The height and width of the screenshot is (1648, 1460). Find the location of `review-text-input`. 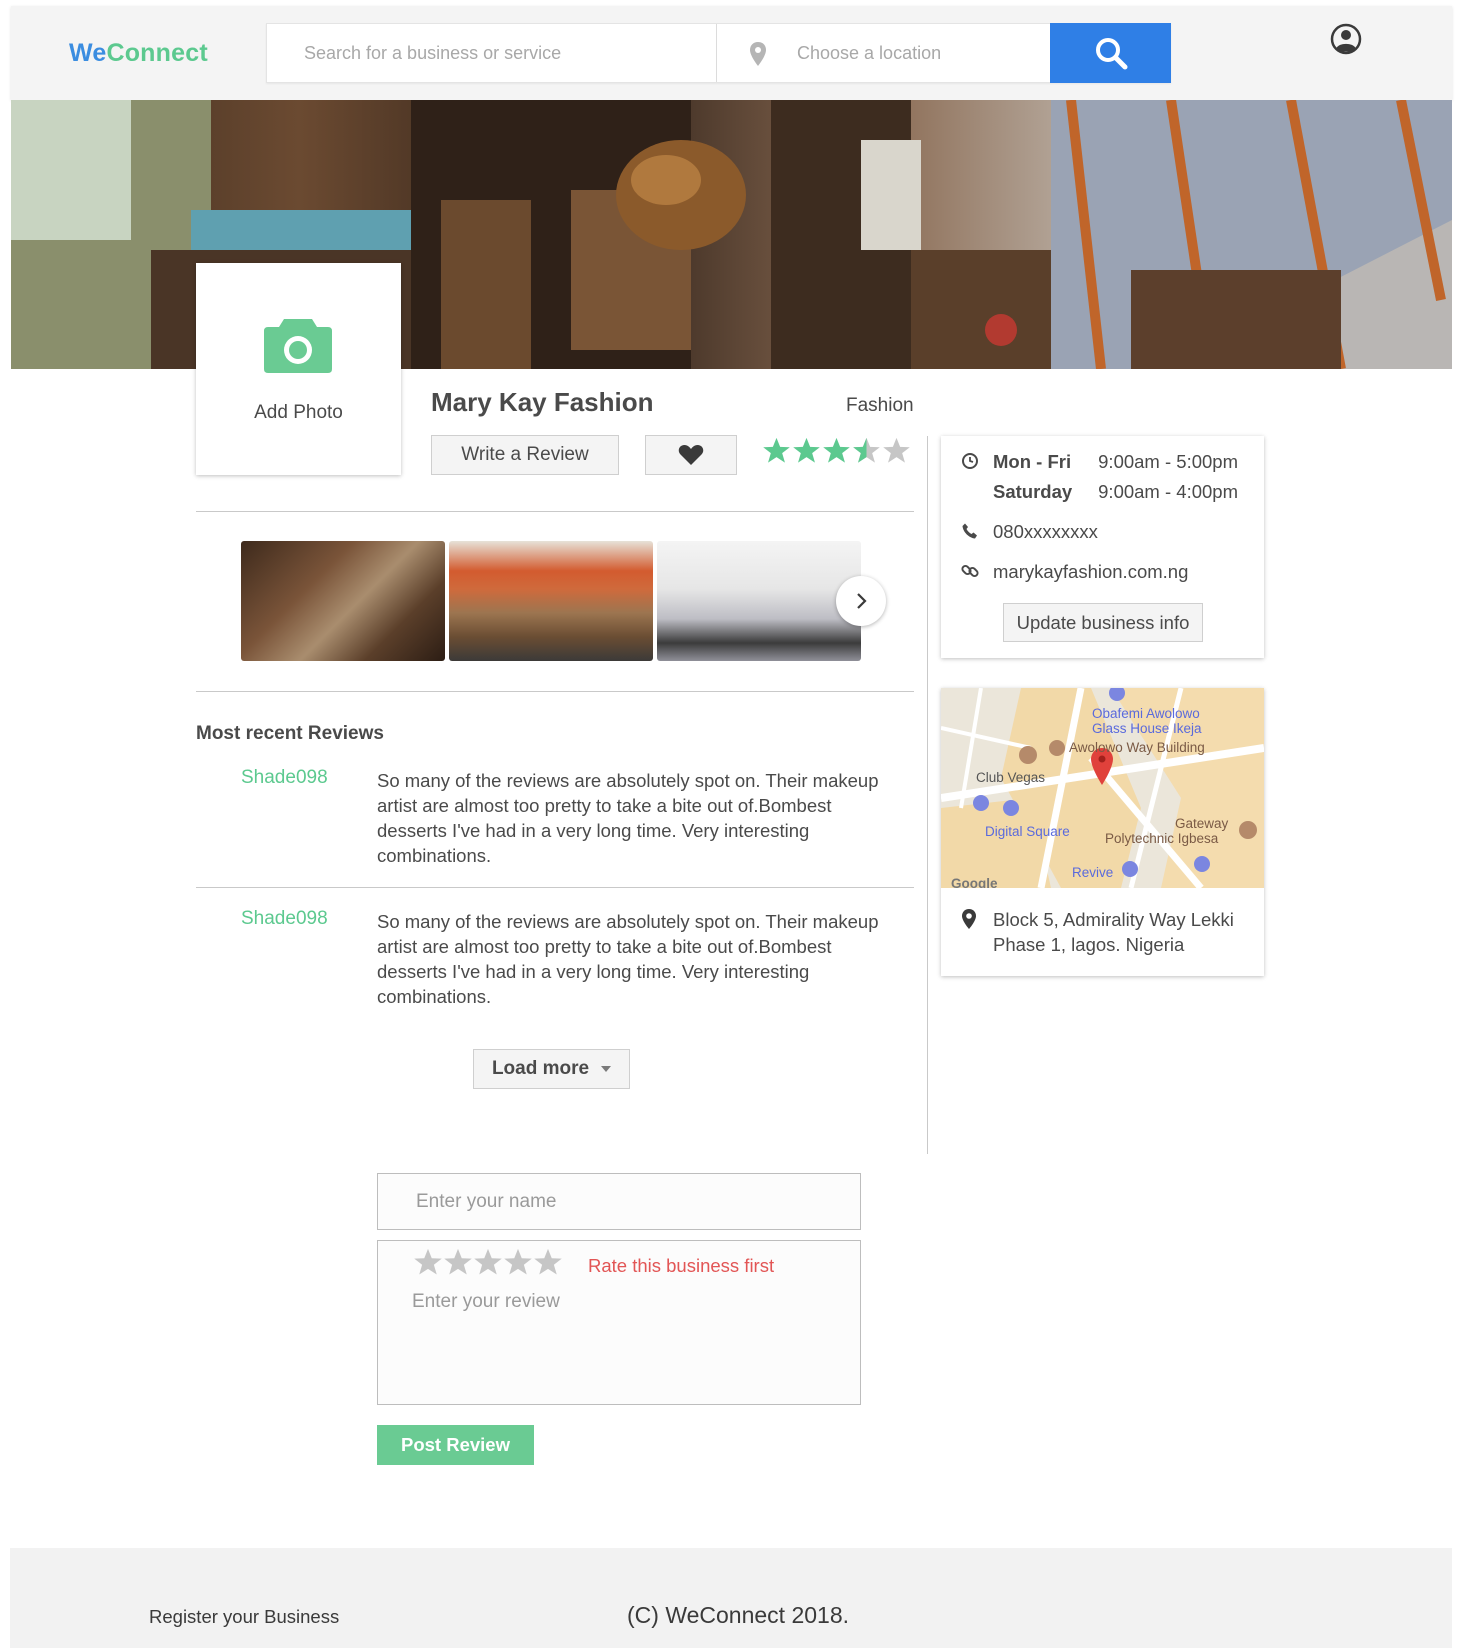

review-text-input is located at coordinates (622, 1341).